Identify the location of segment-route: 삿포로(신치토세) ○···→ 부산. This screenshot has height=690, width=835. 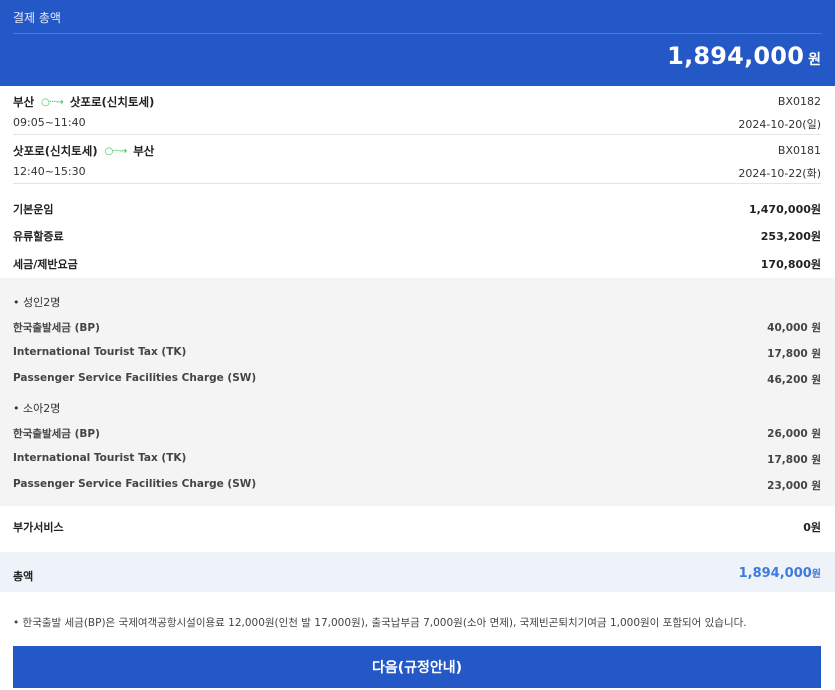
(83, 151).